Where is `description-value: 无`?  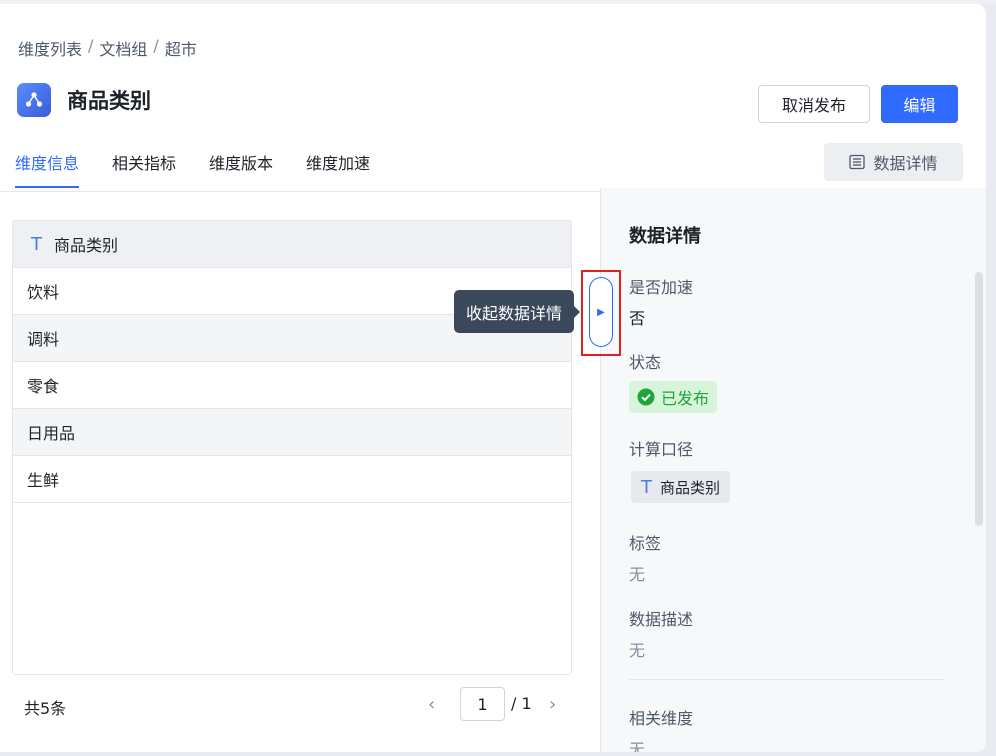 description-value: 无 is located at coordinates (637, 650).